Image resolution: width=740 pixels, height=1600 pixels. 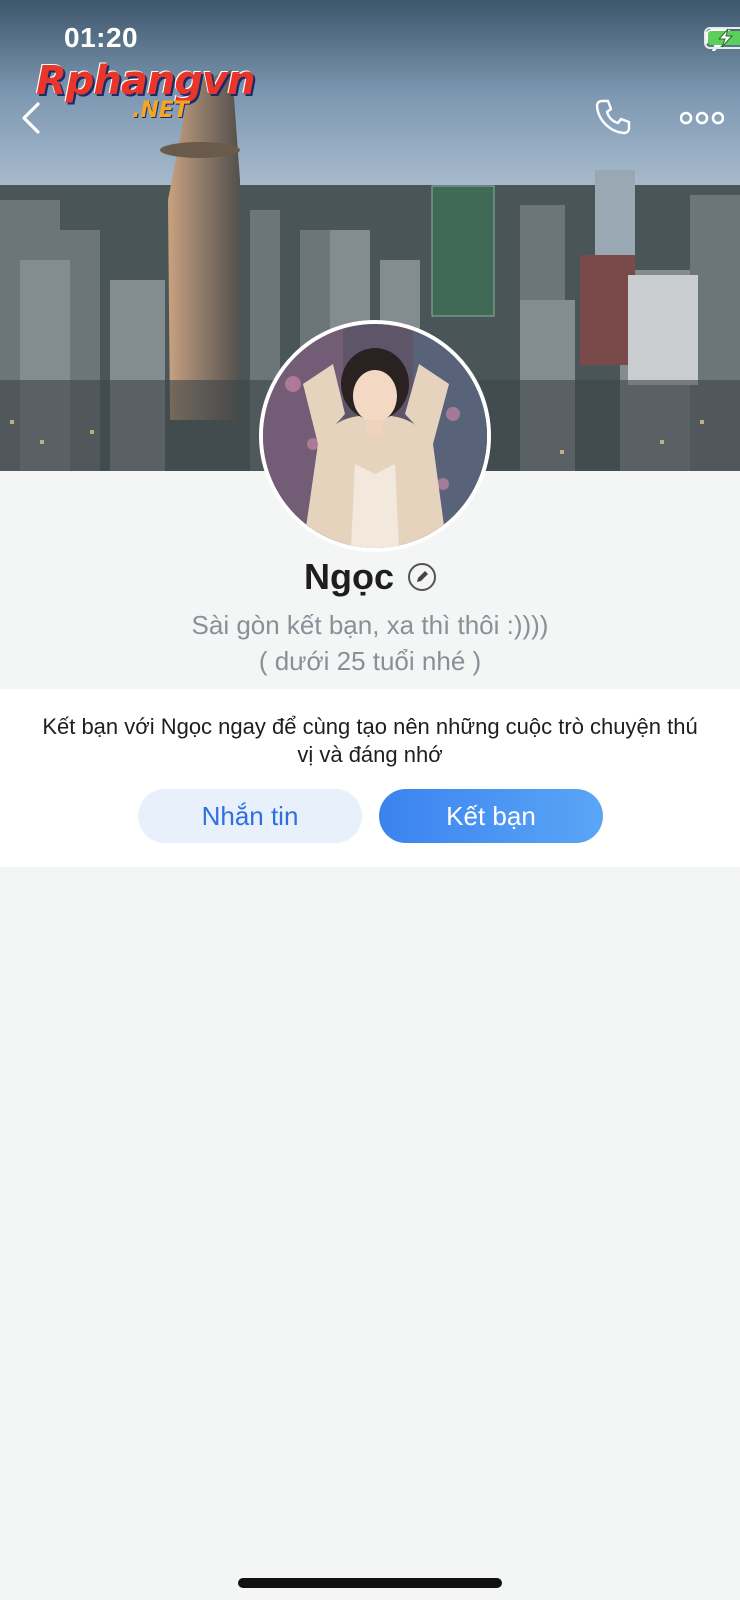 I want to click on phone-icon, so click(x=613, y=117).